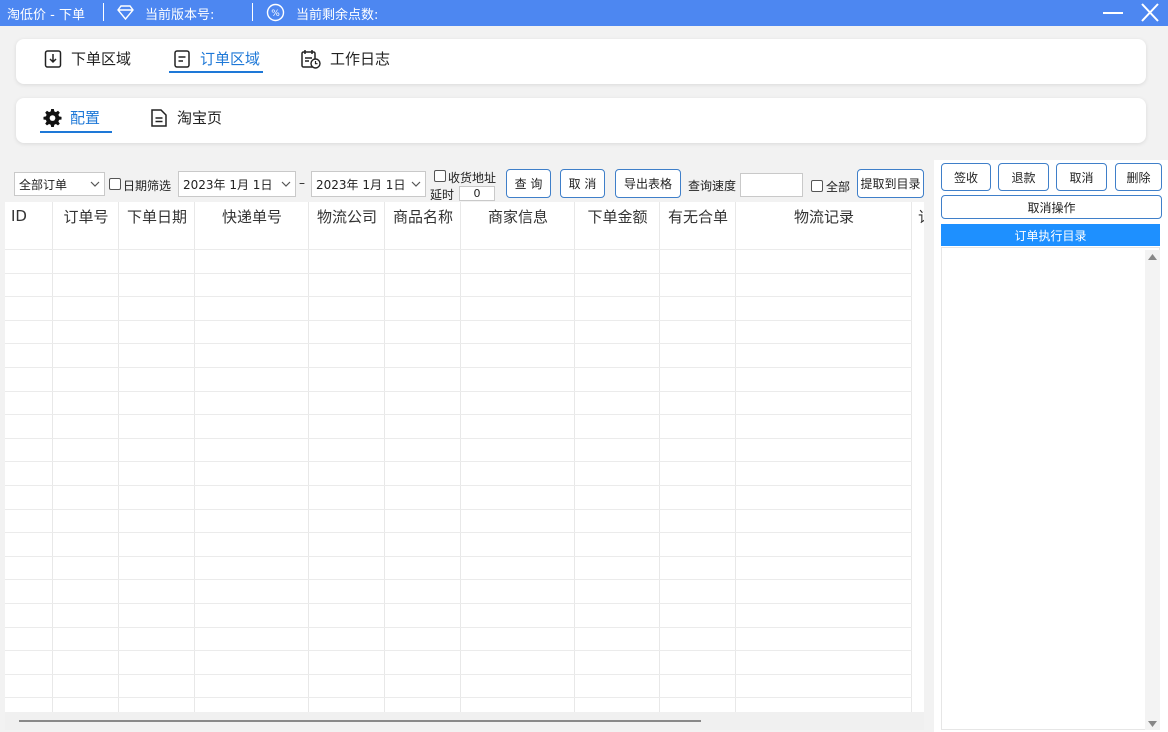 The width and height of the screenshot is (1168, 732). Describe the element at coordinates (648, 183) in the screenshot. I see `export-table-button: 导出表格` at that location.